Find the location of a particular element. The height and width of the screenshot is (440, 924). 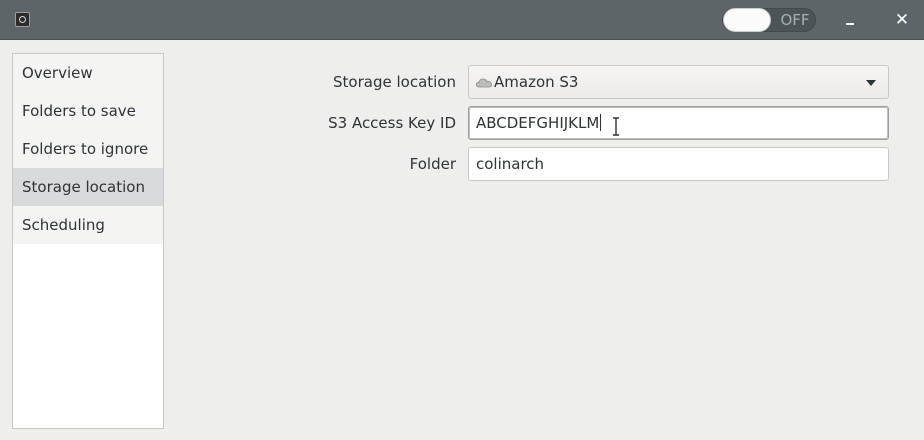

sidebar-item-folders-to-save: Folders to save is located at coordinates (88, 111).